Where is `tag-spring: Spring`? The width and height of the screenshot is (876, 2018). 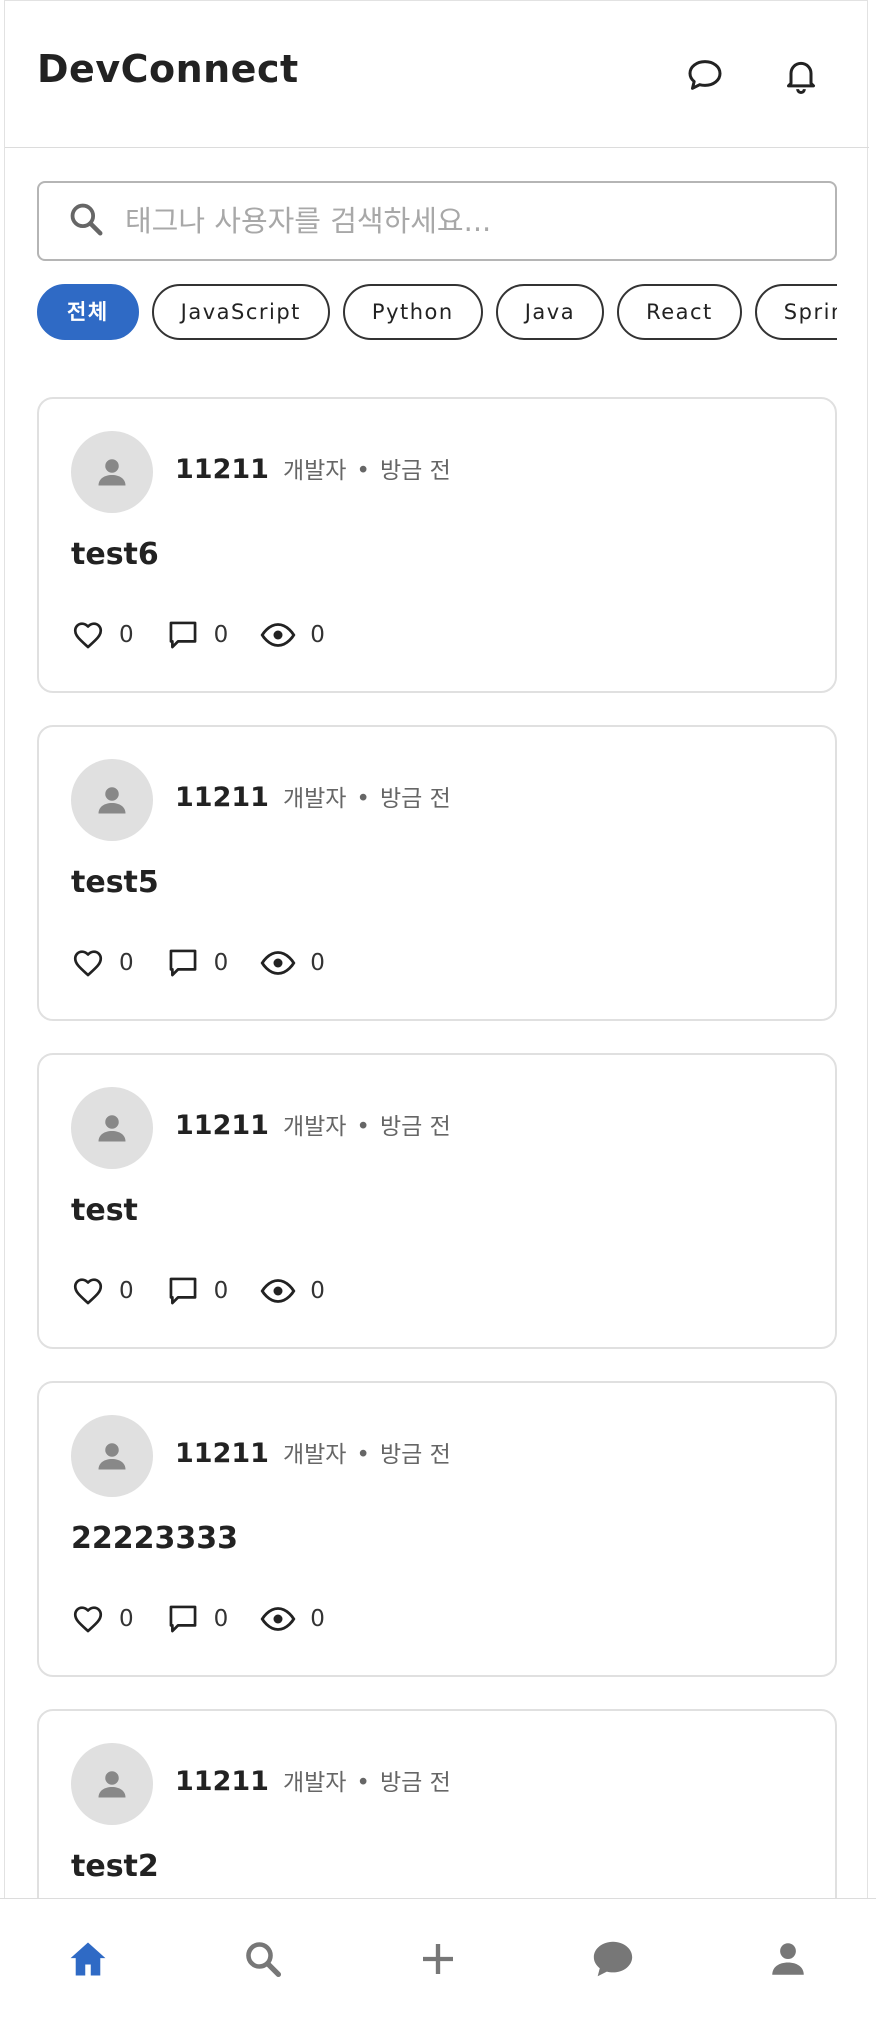 tag-spring: Spring is located at coordinates (795, 312).